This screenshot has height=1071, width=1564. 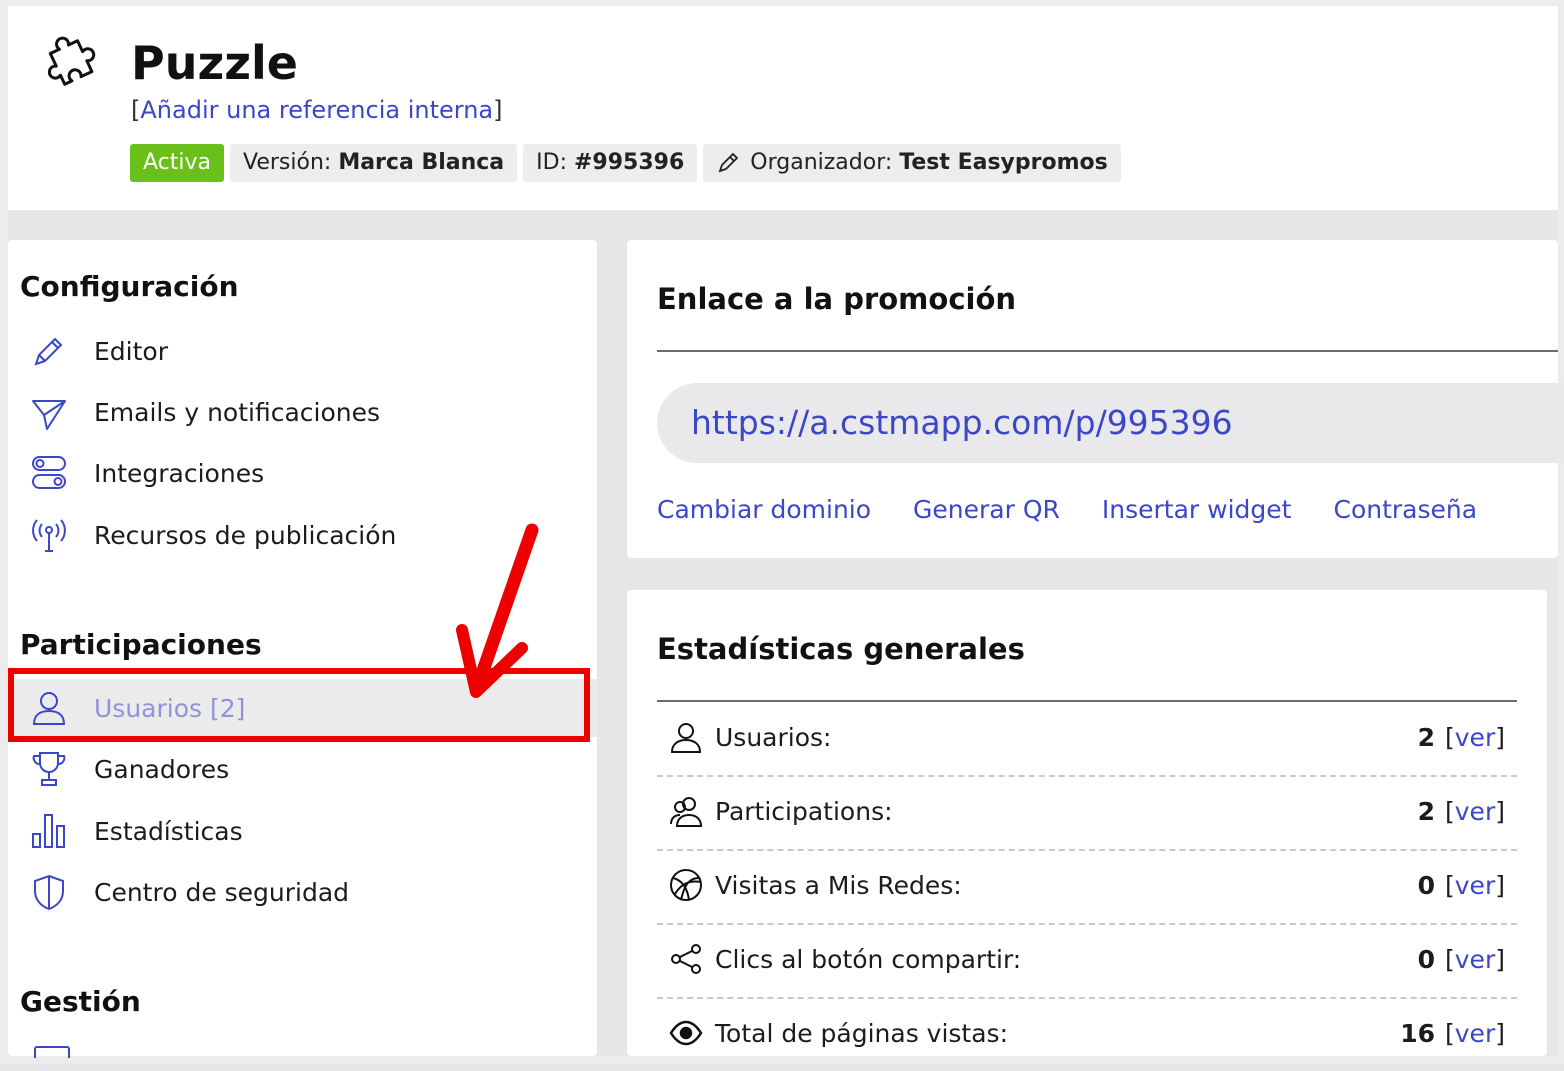 I want to click on trophy-icon, so click(x=49, y=769).